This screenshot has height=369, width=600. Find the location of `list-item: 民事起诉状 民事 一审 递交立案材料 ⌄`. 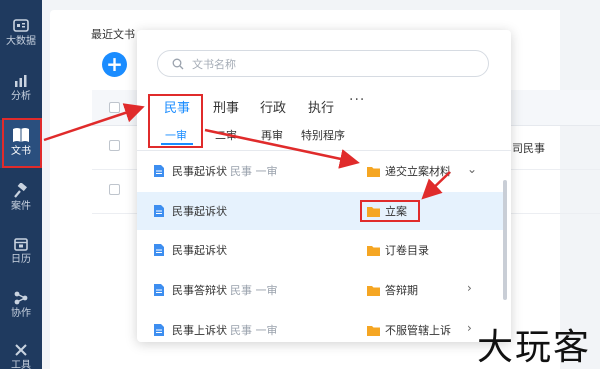

list-item: 民事起诉状 民事 一审 递交立案材料 ⌄ is located at coordinates (321, 171).